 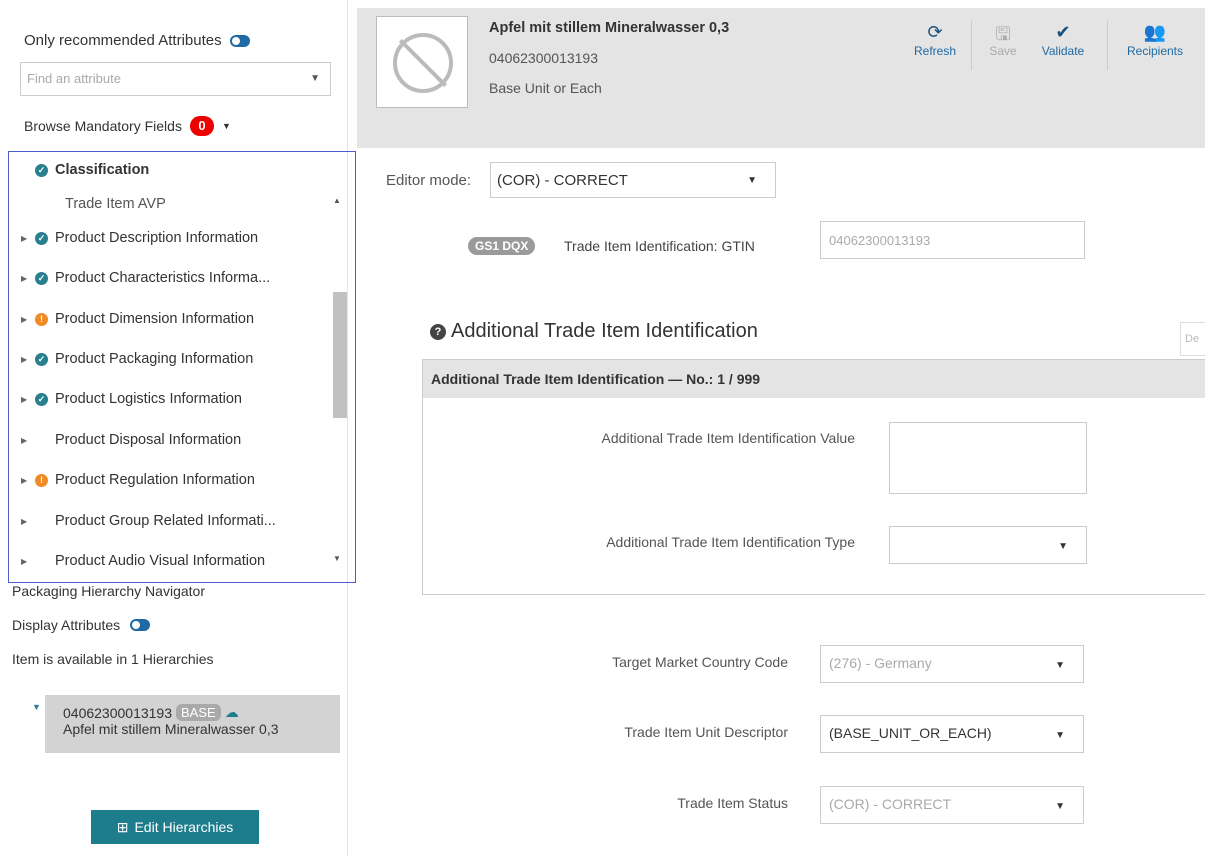 What do you see at coordinates (706, 732) in the screenshot?
I see `unit-descriptor-label: Trade Item Unit Descriptor` at bounding box center [706, 732].